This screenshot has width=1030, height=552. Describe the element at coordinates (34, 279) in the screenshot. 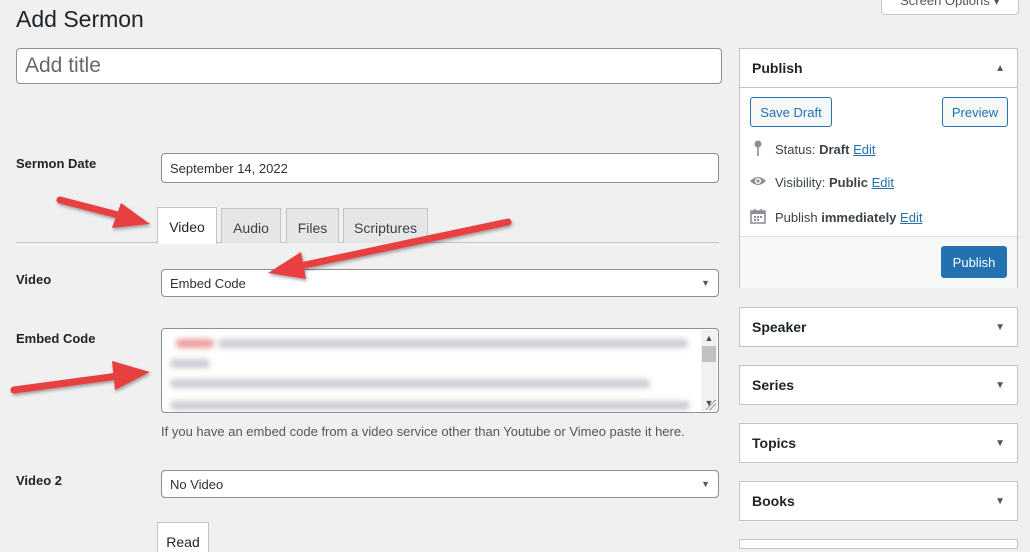

I see `video-label: Video` at that location.